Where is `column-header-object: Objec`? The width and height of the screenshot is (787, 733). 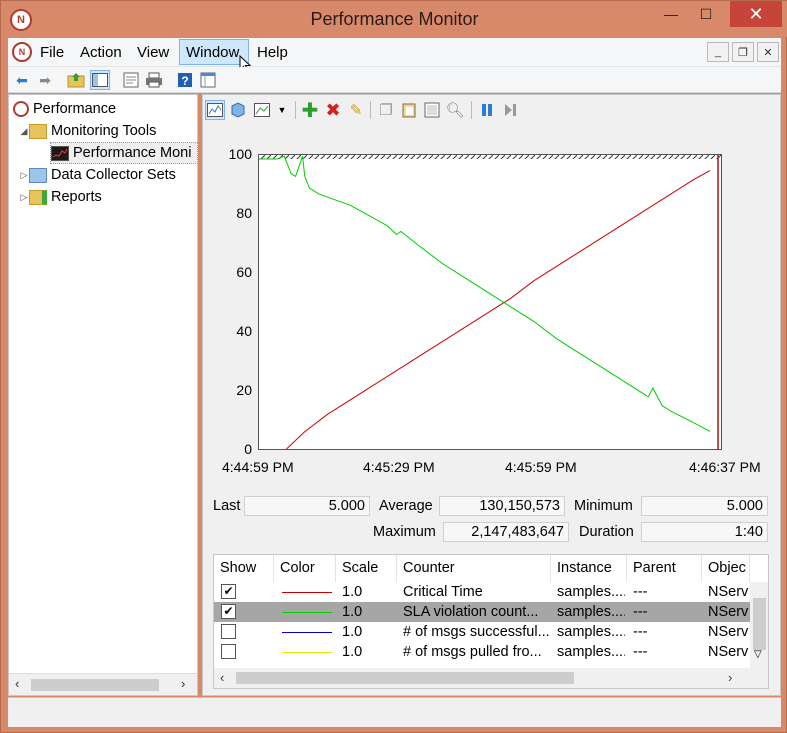 column-header-object: Objec is located at coordinates (726, 568).